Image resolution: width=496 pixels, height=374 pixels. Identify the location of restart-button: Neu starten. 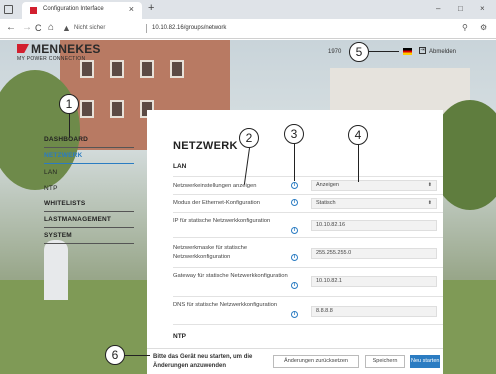
(425, 361).